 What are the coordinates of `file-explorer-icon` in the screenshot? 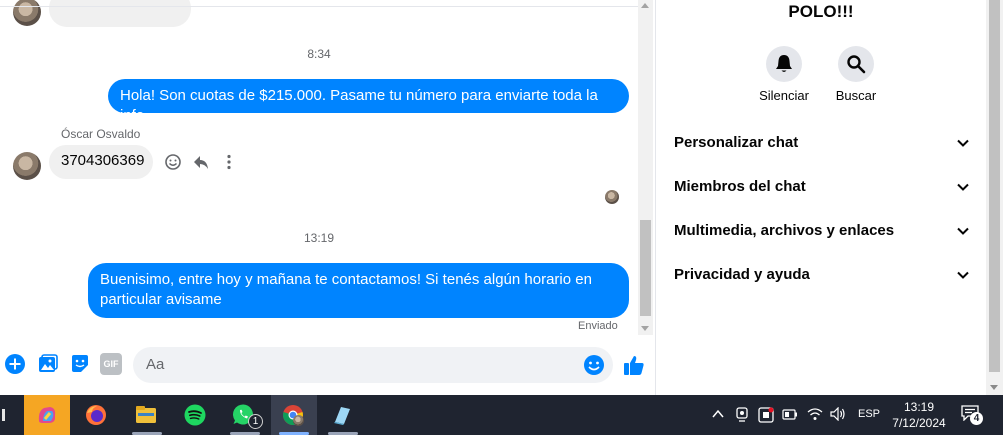 It's located at (146, 414).